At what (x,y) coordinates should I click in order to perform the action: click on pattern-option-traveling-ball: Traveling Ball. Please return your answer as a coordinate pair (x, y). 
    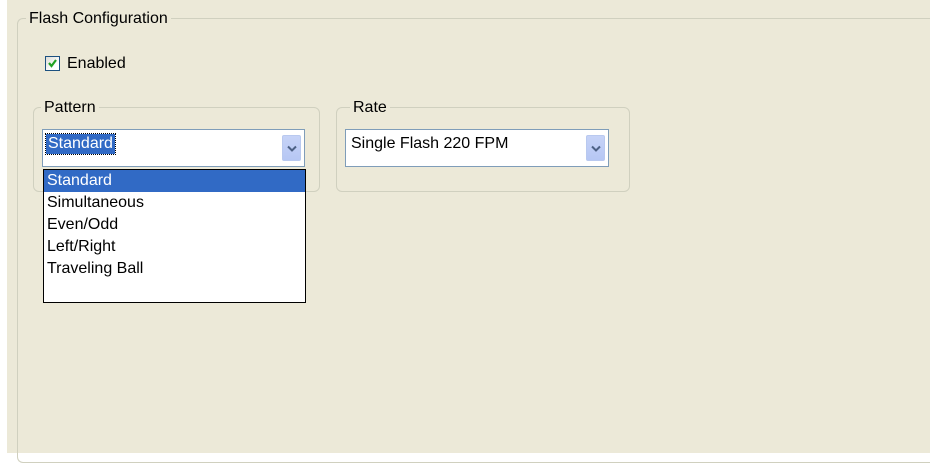
    Looking at the image, I should click on (174, 269).